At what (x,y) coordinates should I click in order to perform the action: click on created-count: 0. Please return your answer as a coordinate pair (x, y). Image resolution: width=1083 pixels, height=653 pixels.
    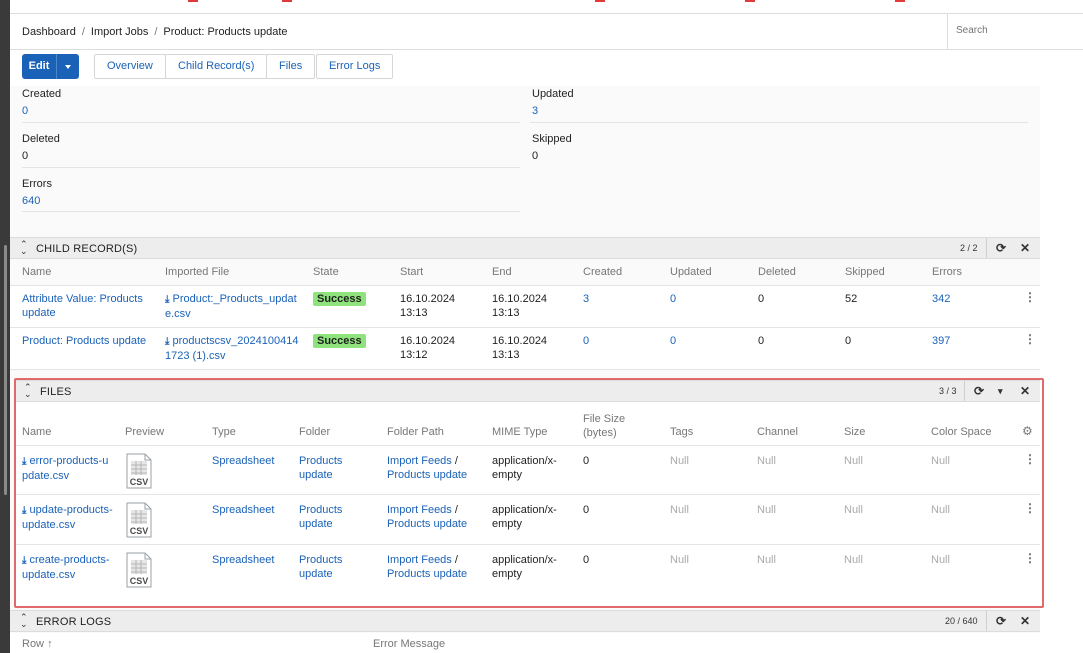
    Looking at the image, I should click on (586, 341).